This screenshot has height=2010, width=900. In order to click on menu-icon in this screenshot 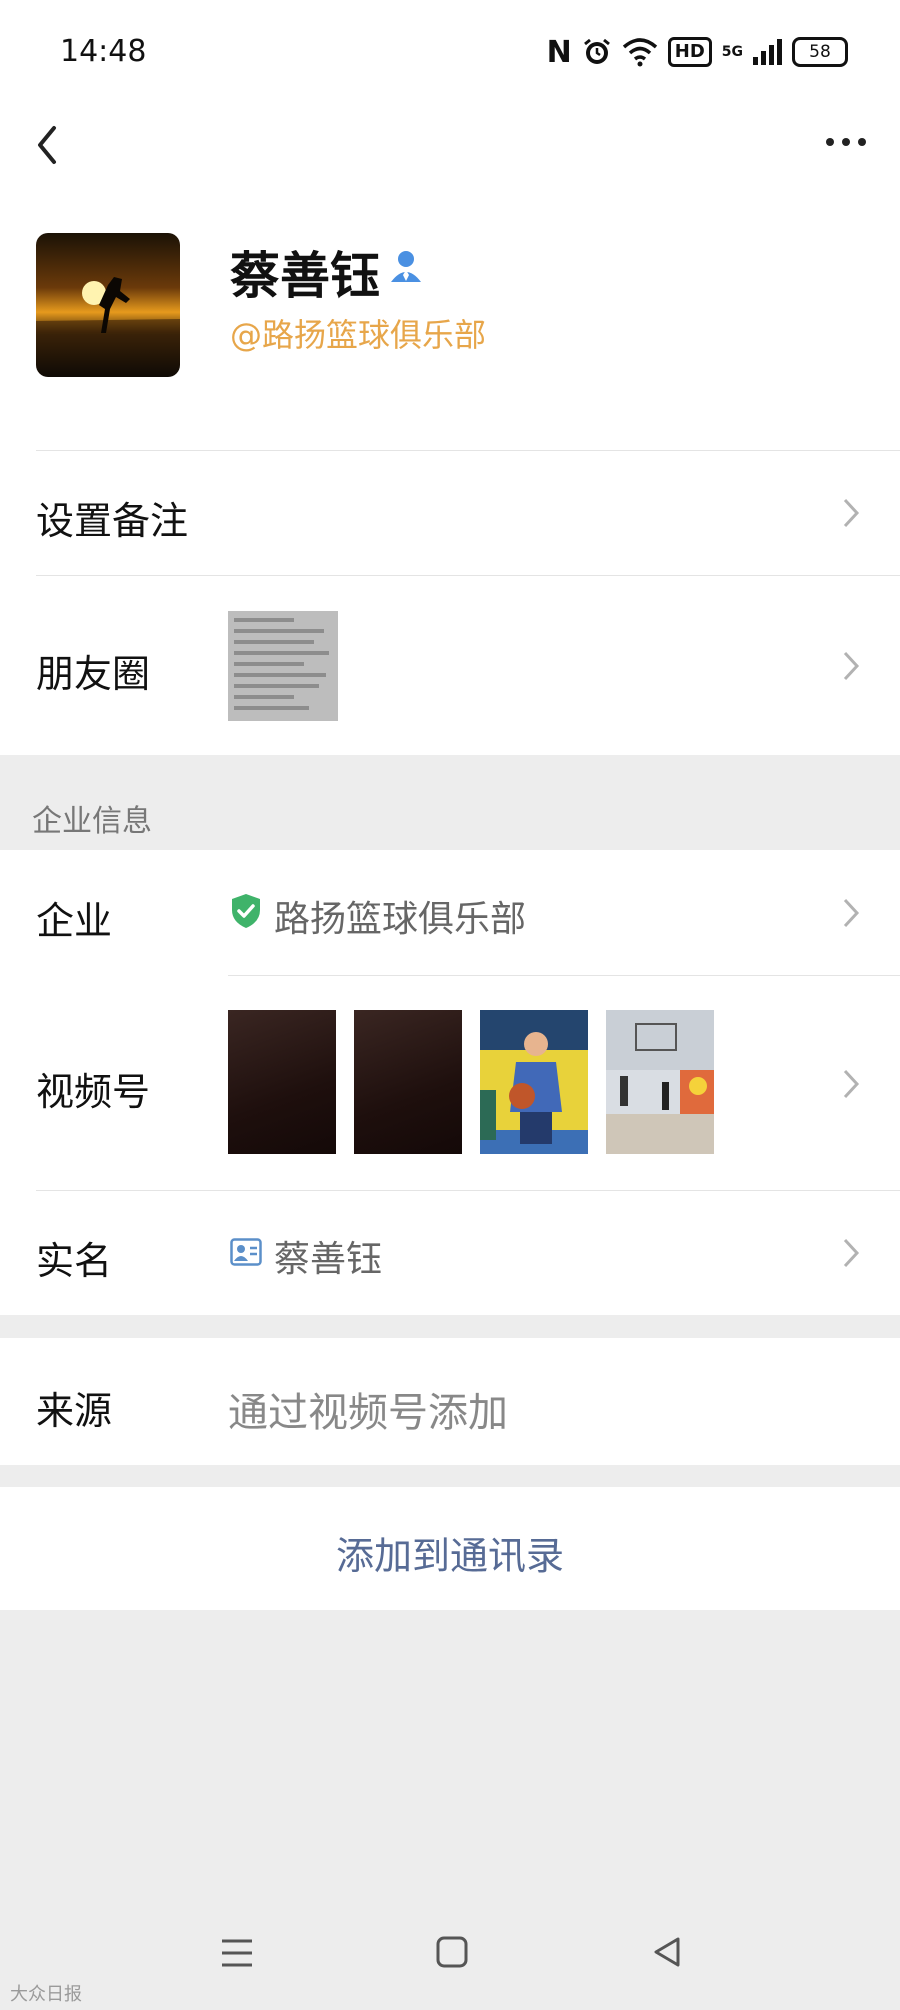, I will do `click(237, 1953)`.